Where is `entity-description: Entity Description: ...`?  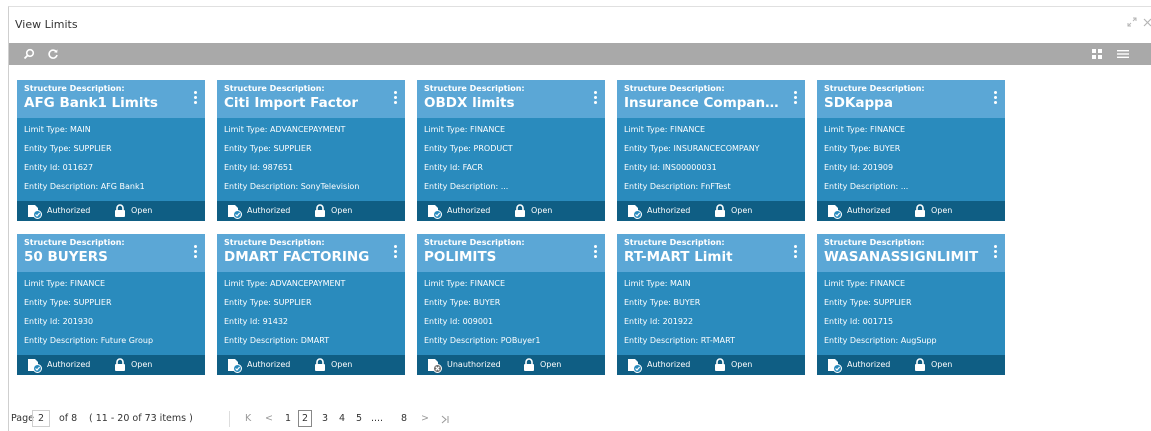
entity-description: Entity Description: ... is located at coordinates (466, 186).